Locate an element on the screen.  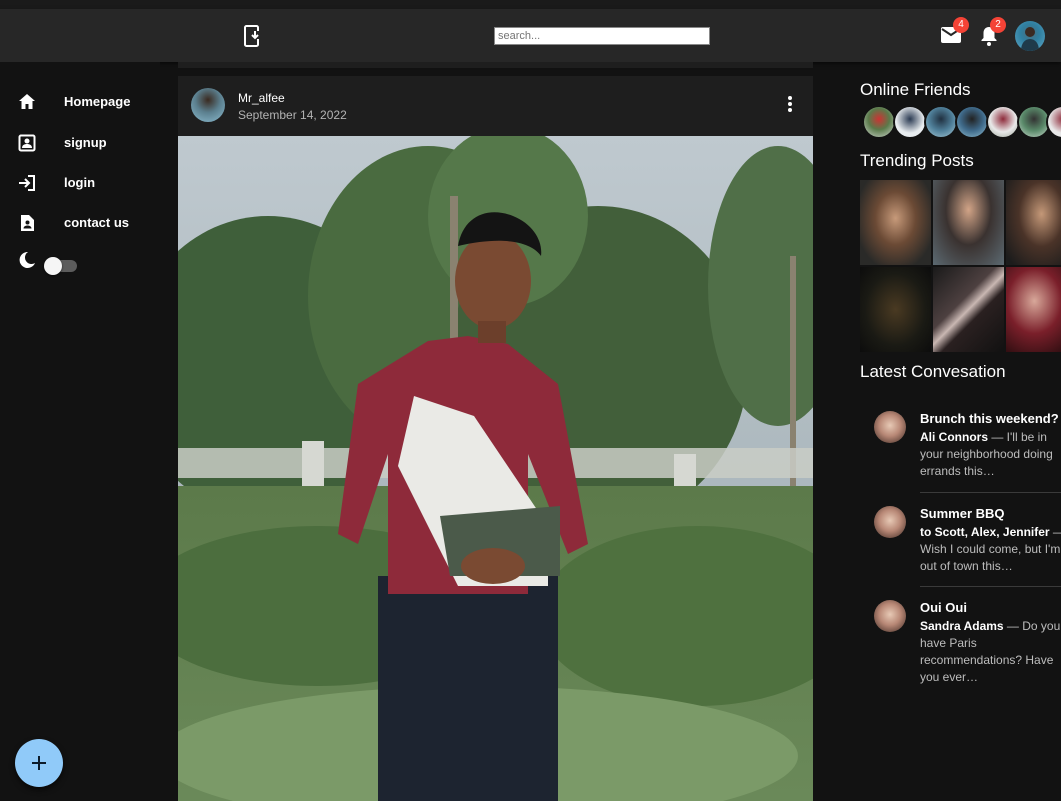
moon-icon is located at coordinates (27, 259).